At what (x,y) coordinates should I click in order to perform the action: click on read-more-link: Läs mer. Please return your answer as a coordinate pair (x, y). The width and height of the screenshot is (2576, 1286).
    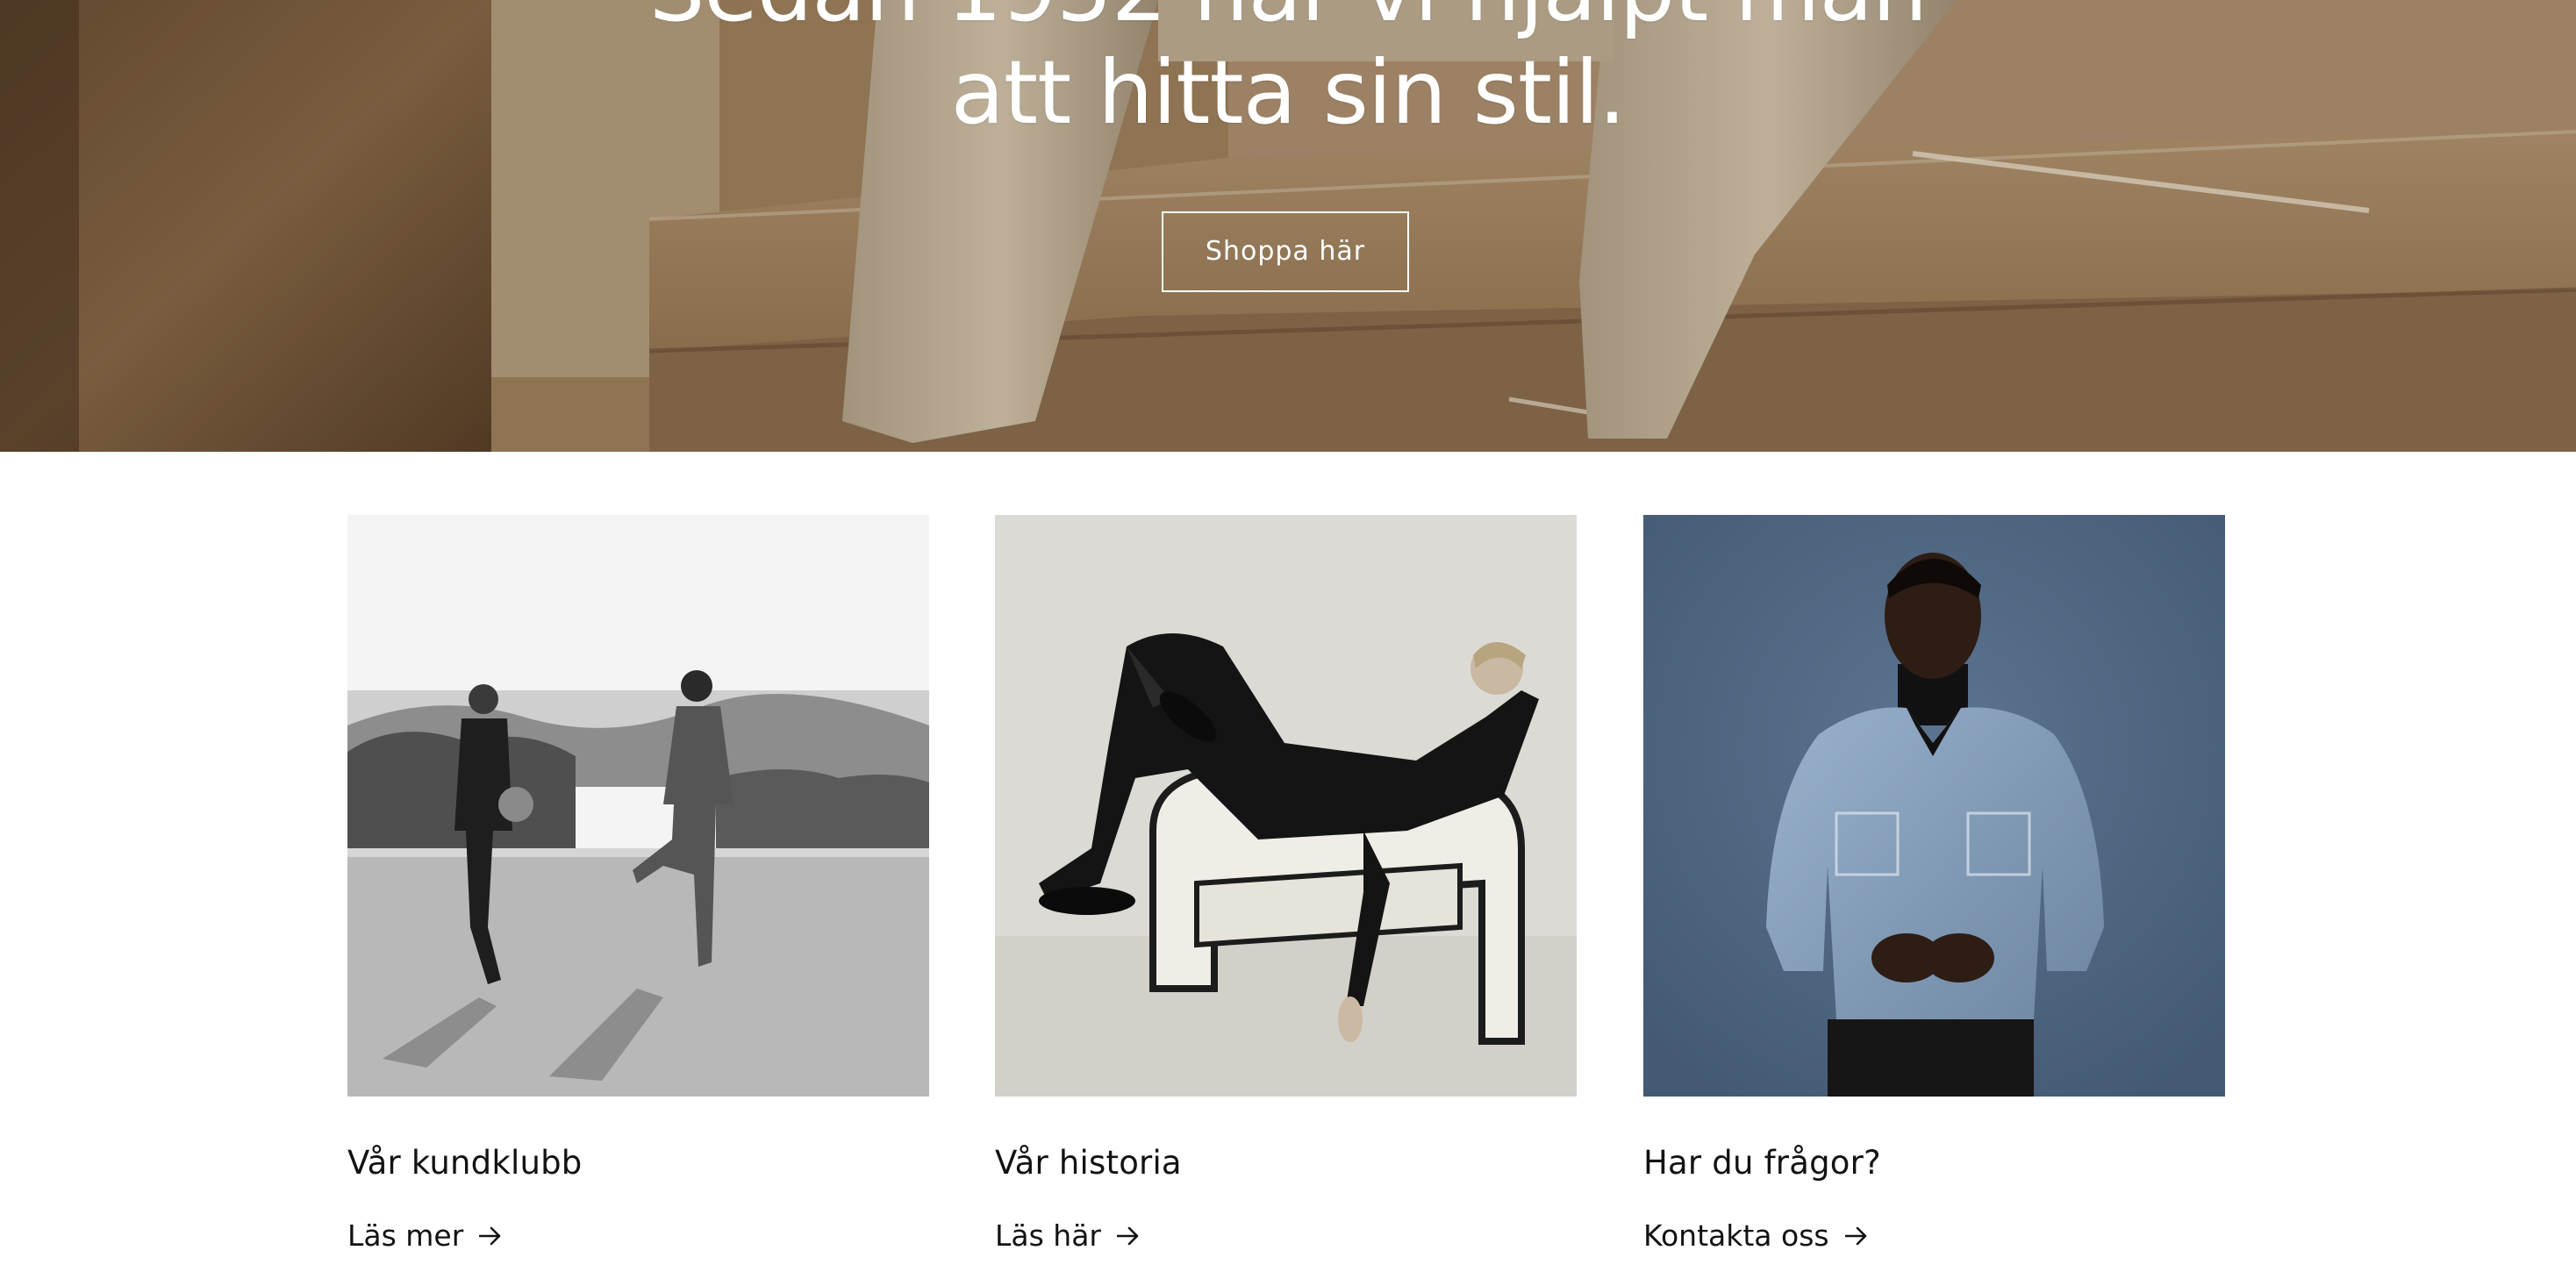
    Looking at the image, I should click on (424, 1236).